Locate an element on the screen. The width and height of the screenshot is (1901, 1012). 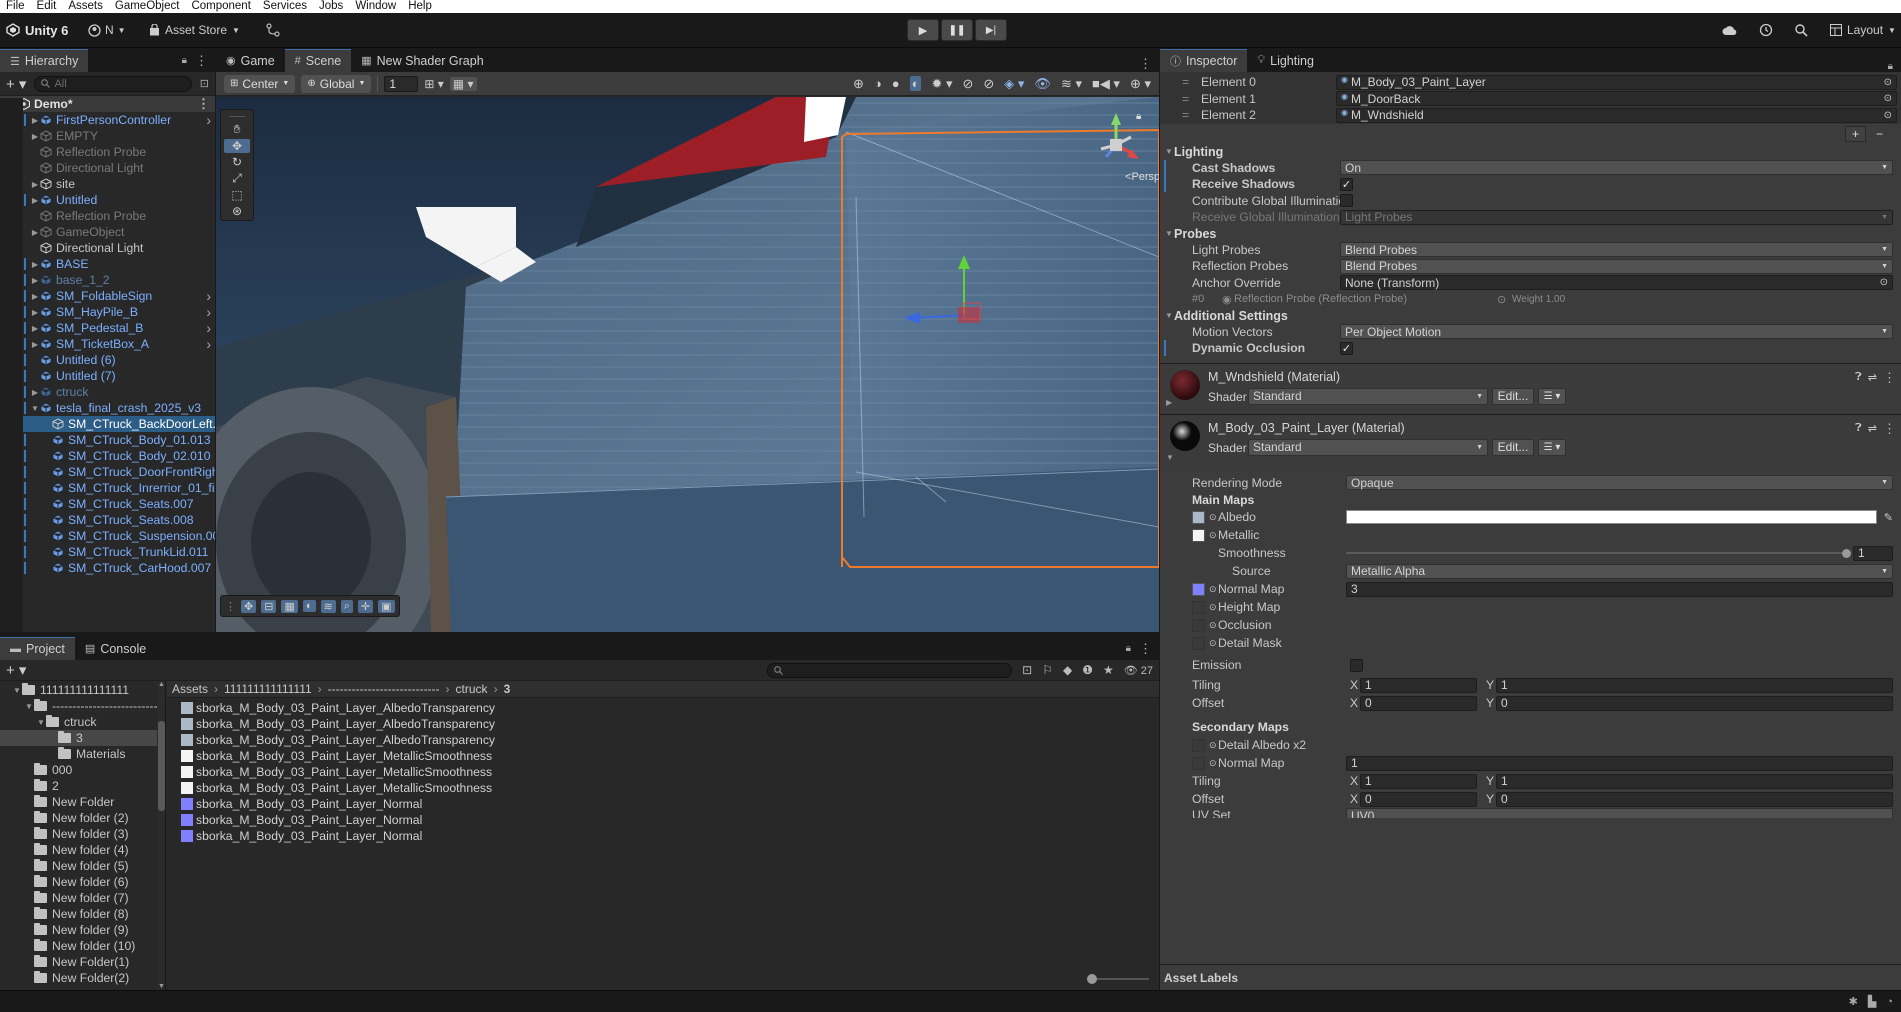
debug-draw-icon: ✹ ▾ is located at coordinates (941, 84).